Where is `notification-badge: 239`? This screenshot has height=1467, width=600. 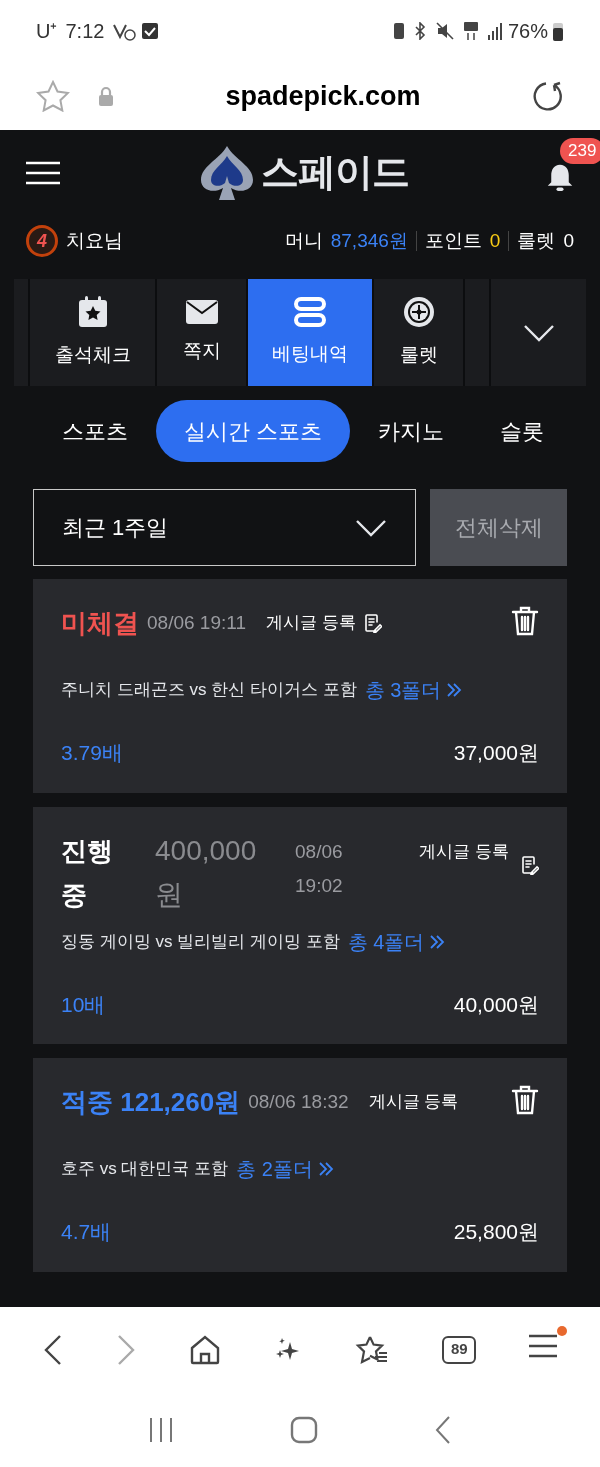 notification-badge: 239 is located at coordinates (580, 150).